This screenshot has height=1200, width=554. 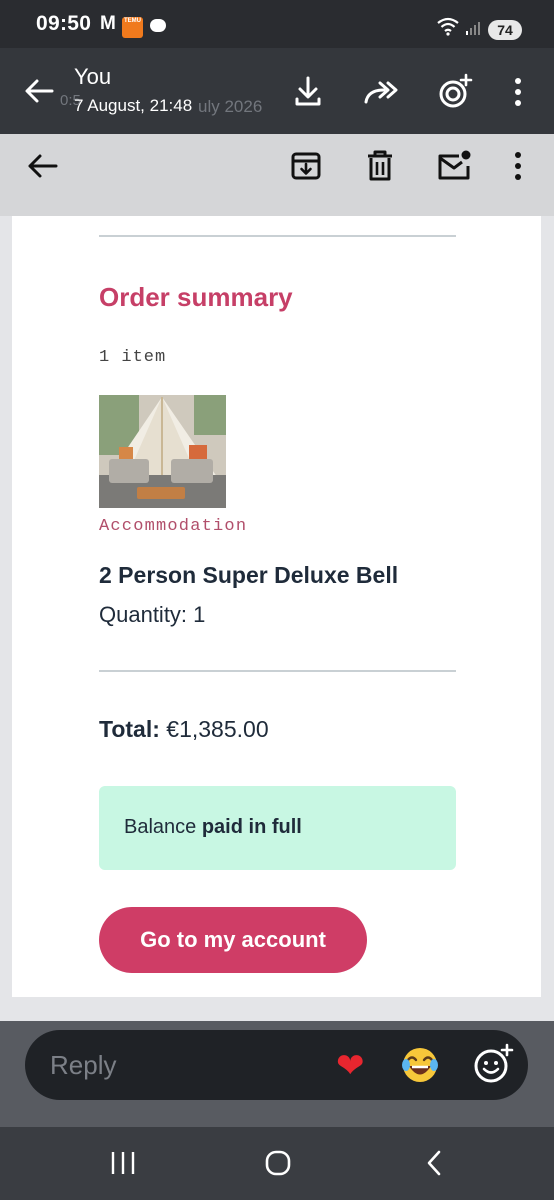 What do you see at coordinates (473, 28) in the screenshot?
I see `signal-icon` at bounding box center [473, 28].